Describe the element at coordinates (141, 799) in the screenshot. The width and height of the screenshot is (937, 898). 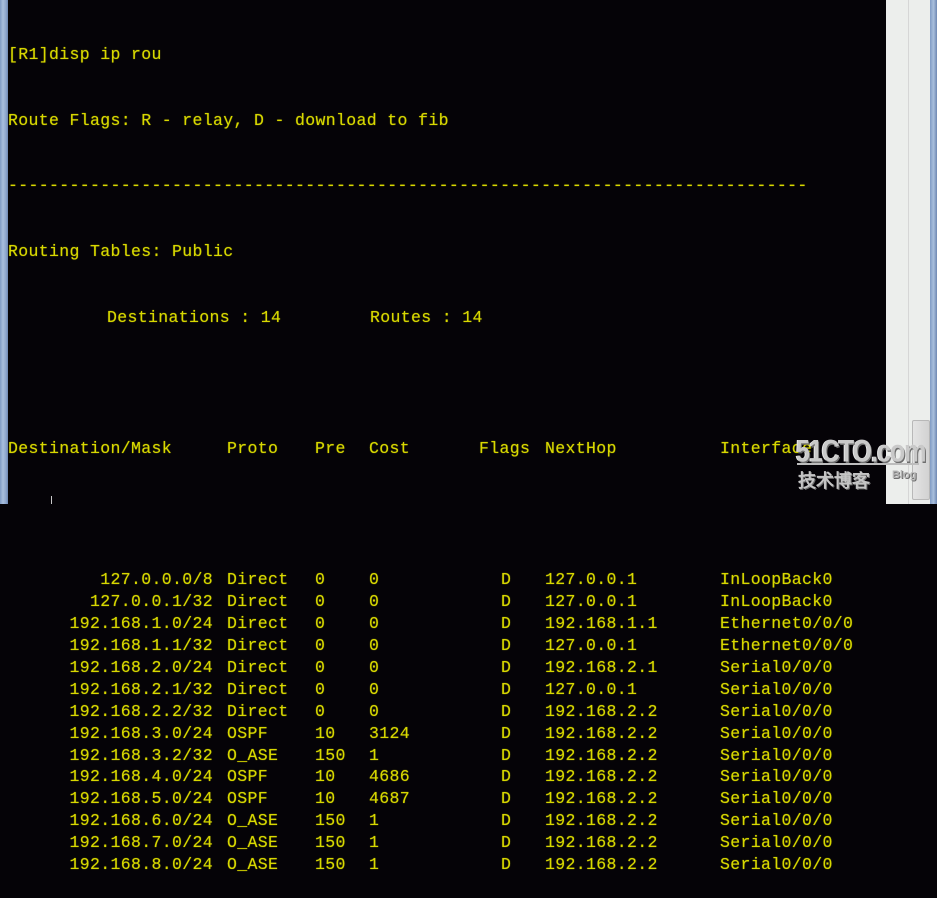
I see `route-destination: 192.168.5.0/24` at that location.